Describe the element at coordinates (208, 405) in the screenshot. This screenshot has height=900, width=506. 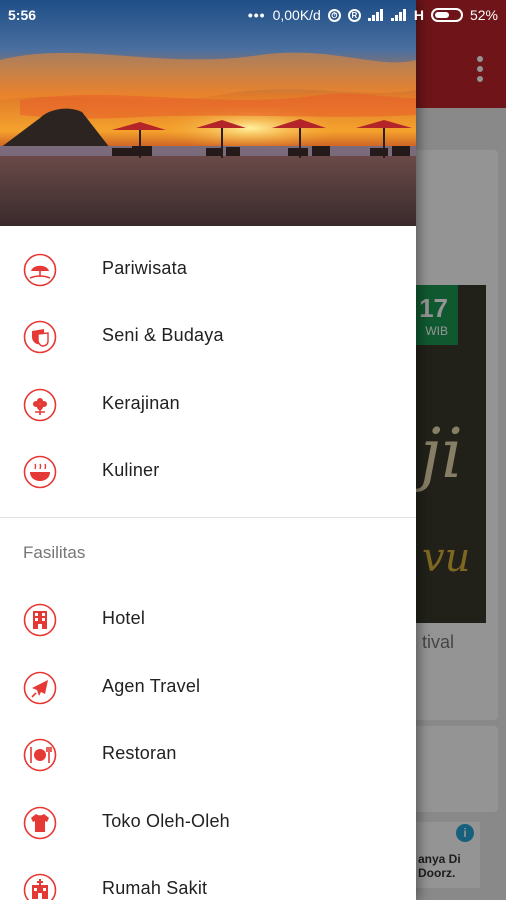
I see `drawer-item-kerajinan: Kerajinan` at that location.